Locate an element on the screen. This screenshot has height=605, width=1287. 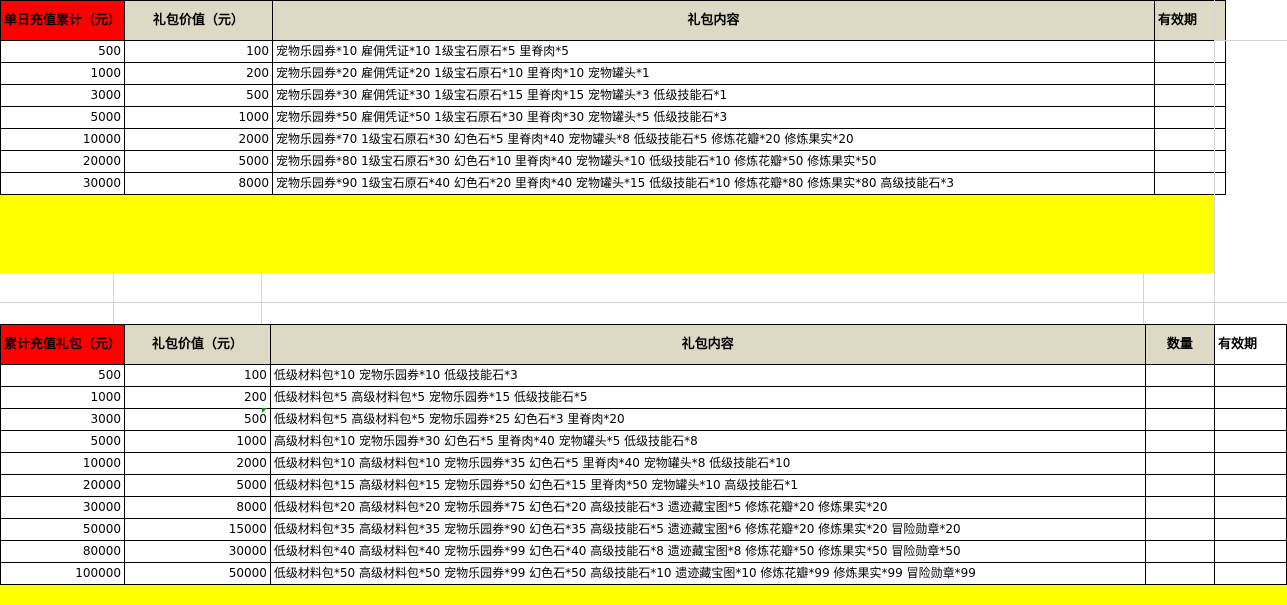
table-row: 500 100 宠物乐园券*10 雇佣凭证*10 1级宝石原石*5 里脊肉*5 is located at coordinates (613, 51).